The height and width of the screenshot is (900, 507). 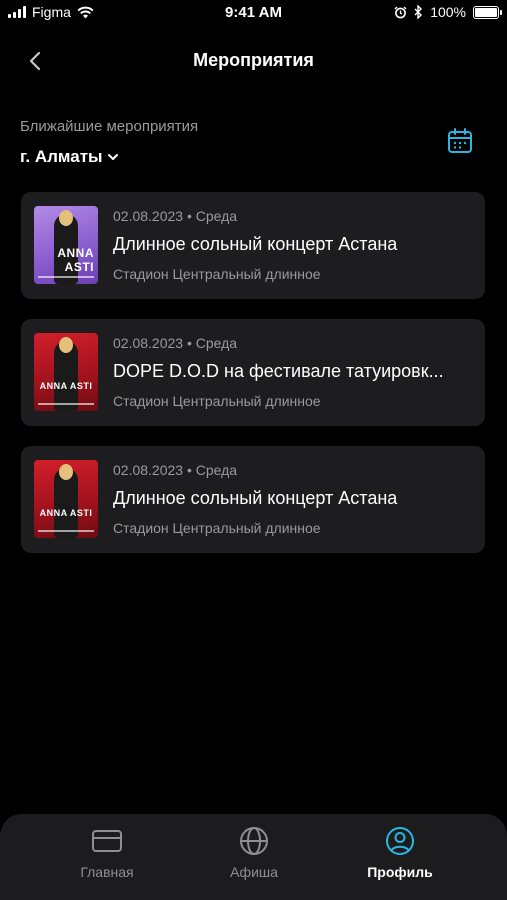 What do you see at coordinates (418, 12) in the screenshot?
I see `bluetooth-icon` at bounding box center [418, 12].